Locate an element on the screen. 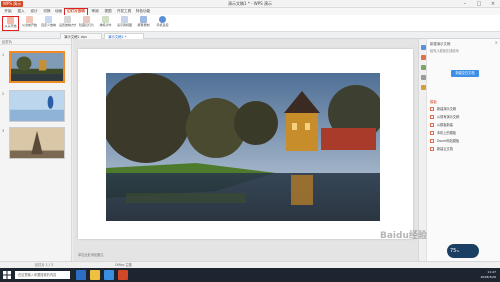 Image resolution: width=500 pixels, height=282 pixels. hide-slide-button: 隐藏幻灯片 is located at coordinates (86, 23).